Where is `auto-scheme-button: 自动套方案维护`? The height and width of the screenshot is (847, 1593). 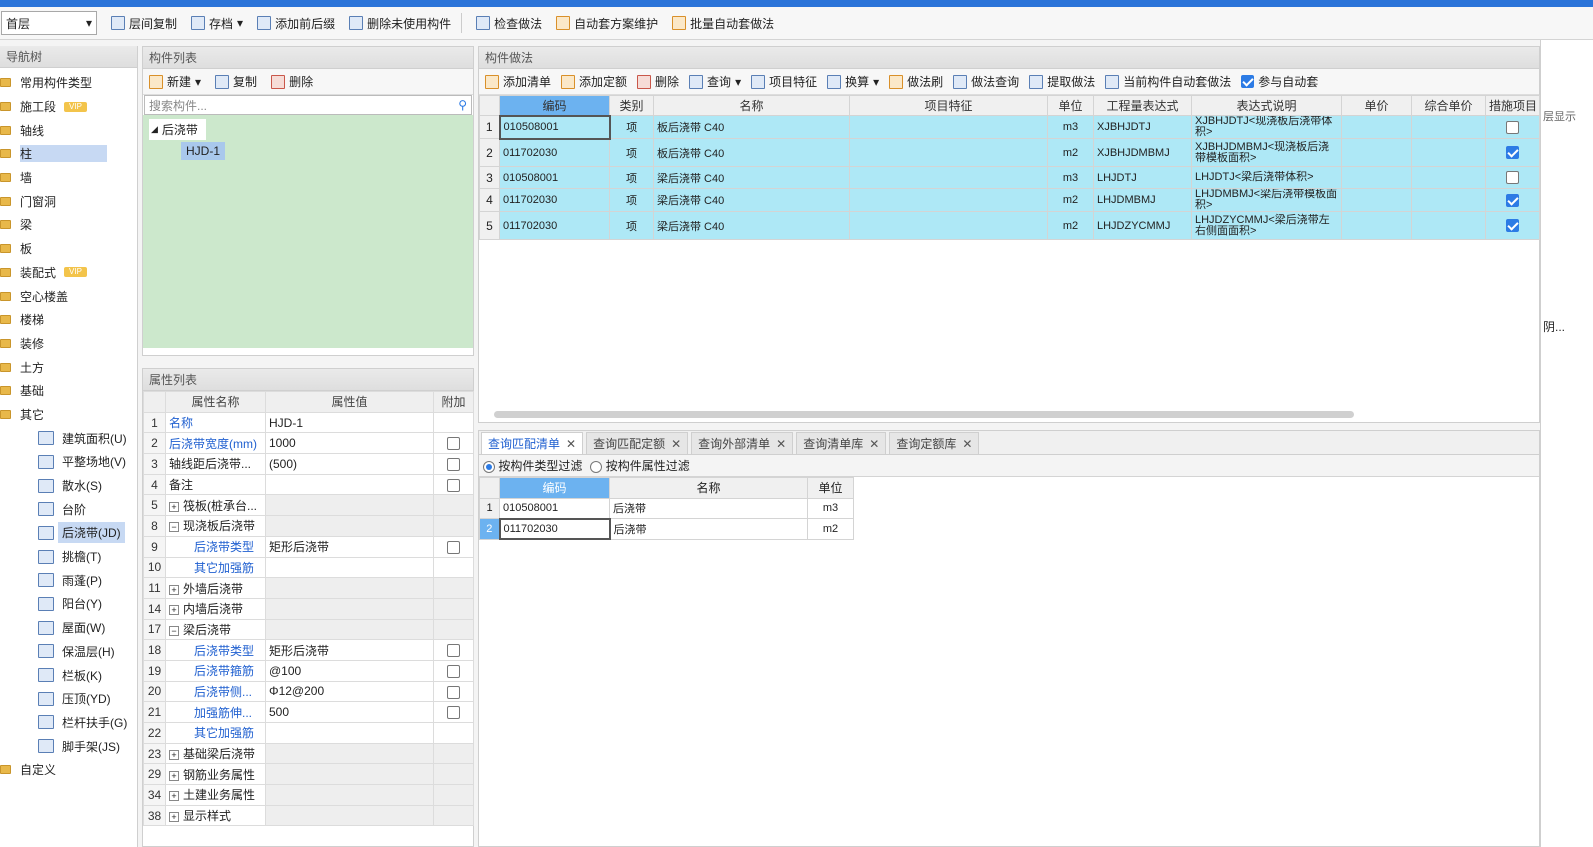
auto-scheme-button: 自动套方案维护 is located at coordinates (607, 23).